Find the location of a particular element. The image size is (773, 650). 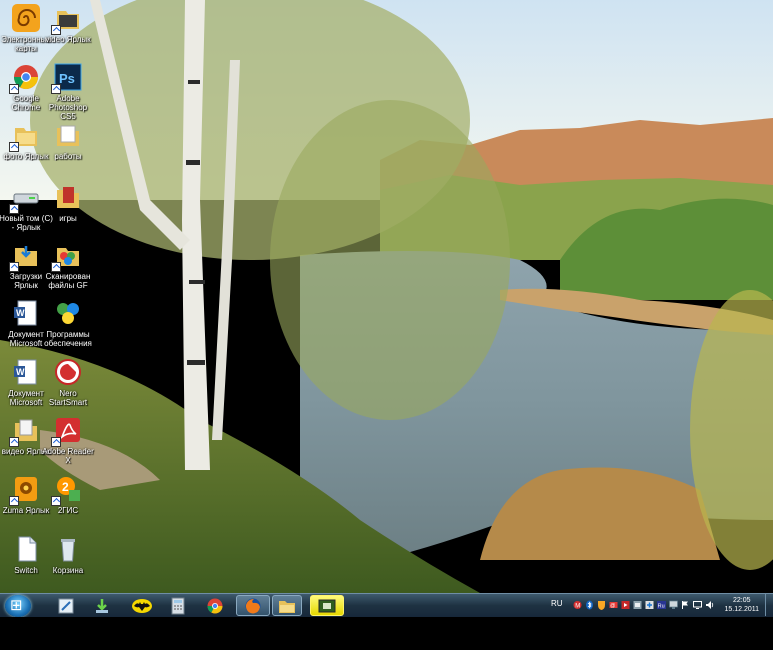

adobe-reader-icon is located at coordinates (67, 431).